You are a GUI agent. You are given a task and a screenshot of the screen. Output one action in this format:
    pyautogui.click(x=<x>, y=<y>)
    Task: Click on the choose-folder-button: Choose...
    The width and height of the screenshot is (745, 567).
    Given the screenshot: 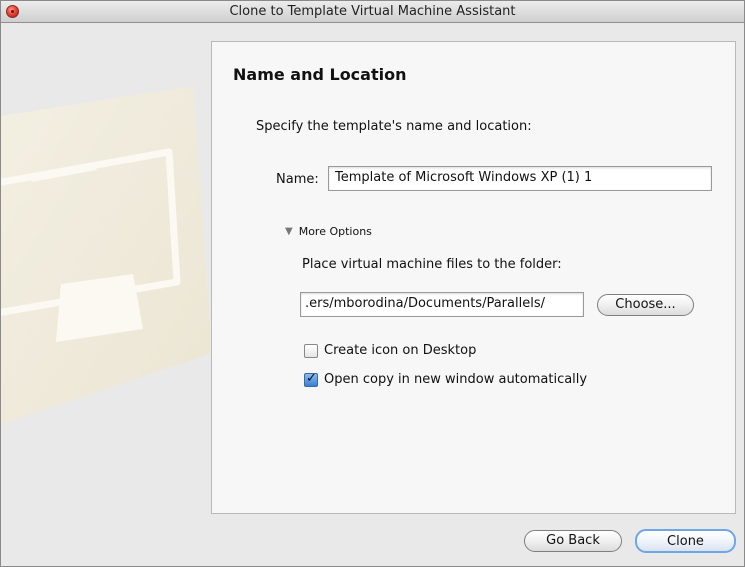 What is the action you would take?
    pyautogui.click(x=645, y=305)
    